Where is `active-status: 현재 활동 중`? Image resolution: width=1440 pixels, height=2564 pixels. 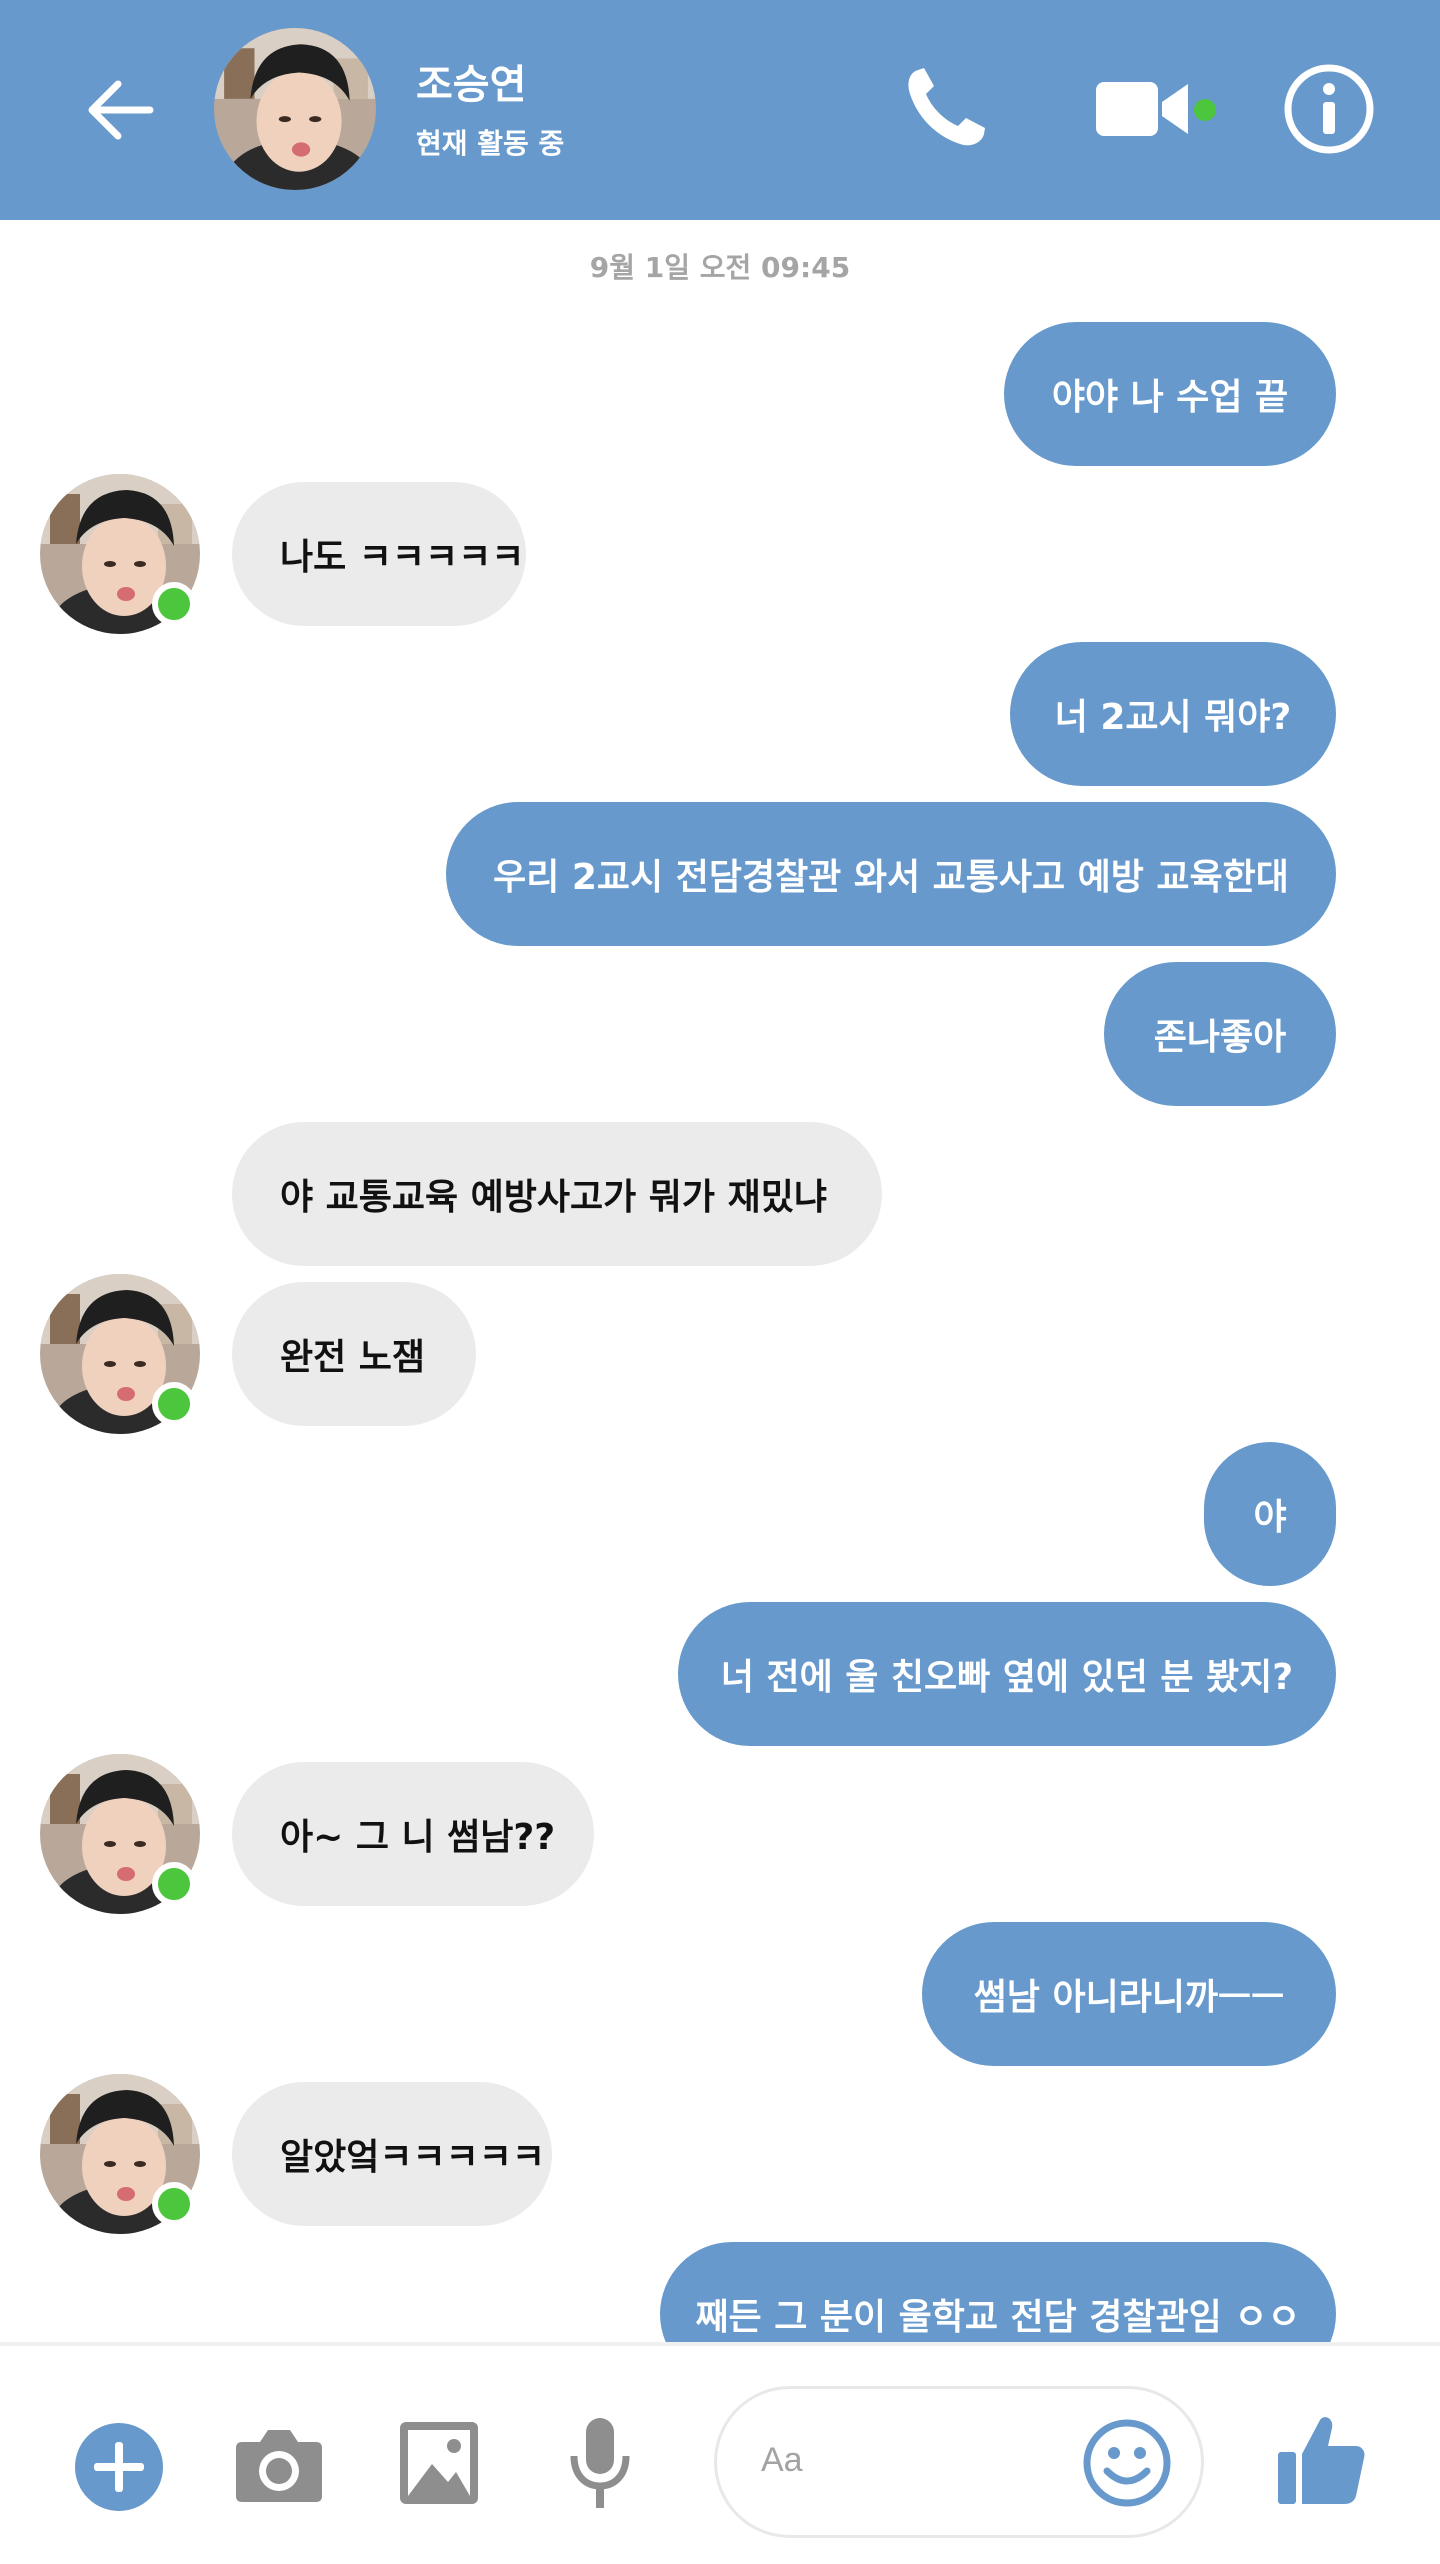 active-status: 현재 활동 중 is located at coordinates (490, 143).